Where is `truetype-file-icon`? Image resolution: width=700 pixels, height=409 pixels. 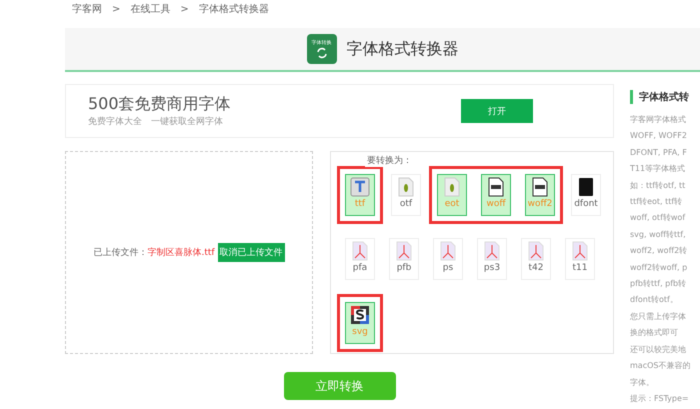
truetype-file-icon is located at coordinates (360, 187).